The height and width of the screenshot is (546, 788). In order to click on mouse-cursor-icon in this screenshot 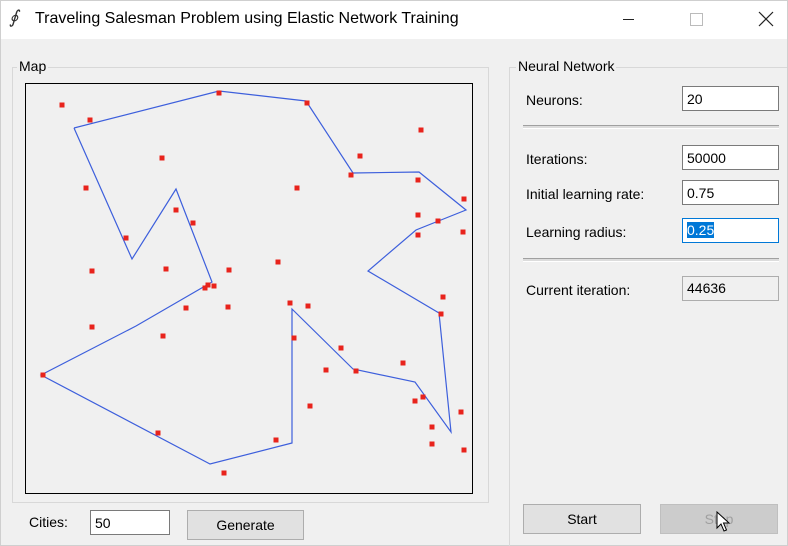, I will do `click(723, 521)`.